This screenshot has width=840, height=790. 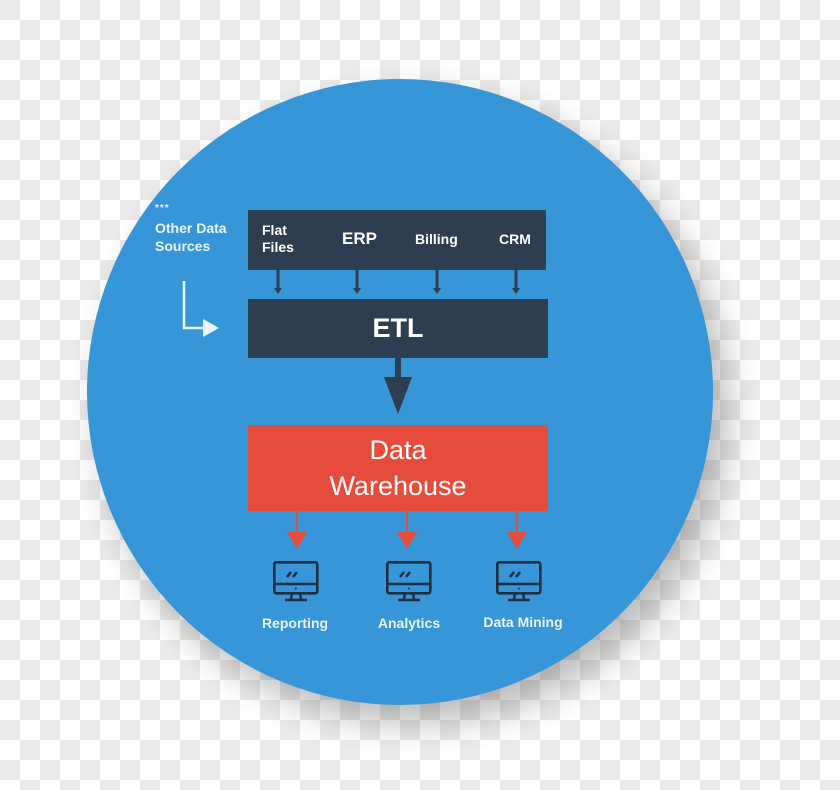 I want to click on arrow-crm, so click(x=516, y=282).